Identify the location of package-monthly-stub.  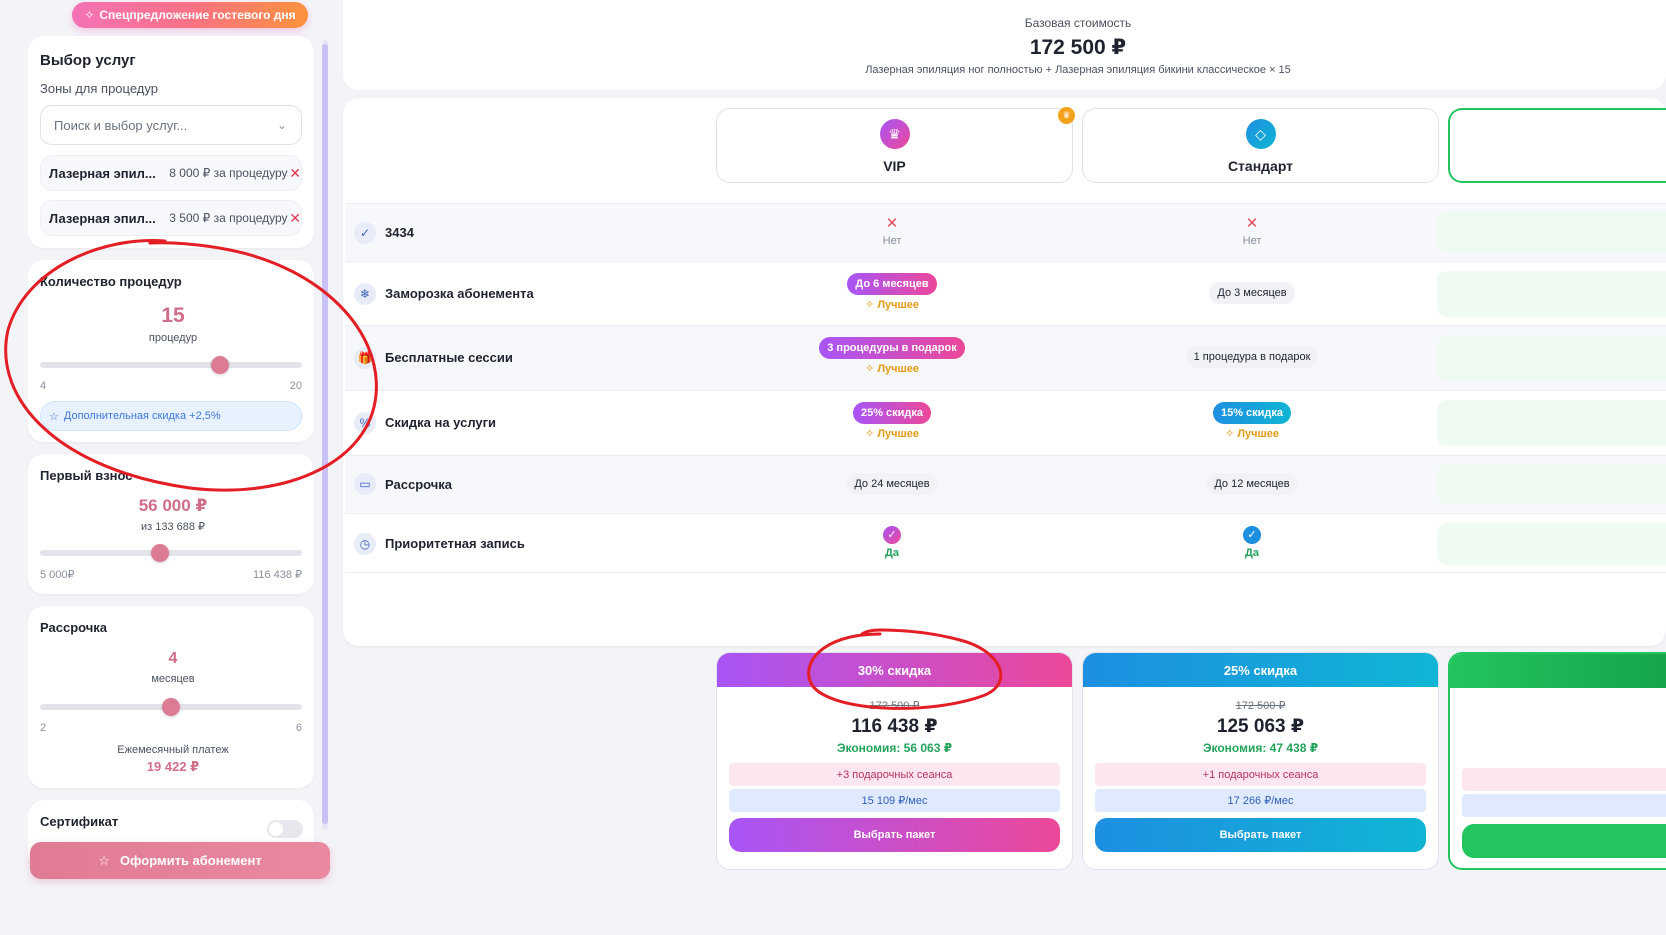
(1564, 805).